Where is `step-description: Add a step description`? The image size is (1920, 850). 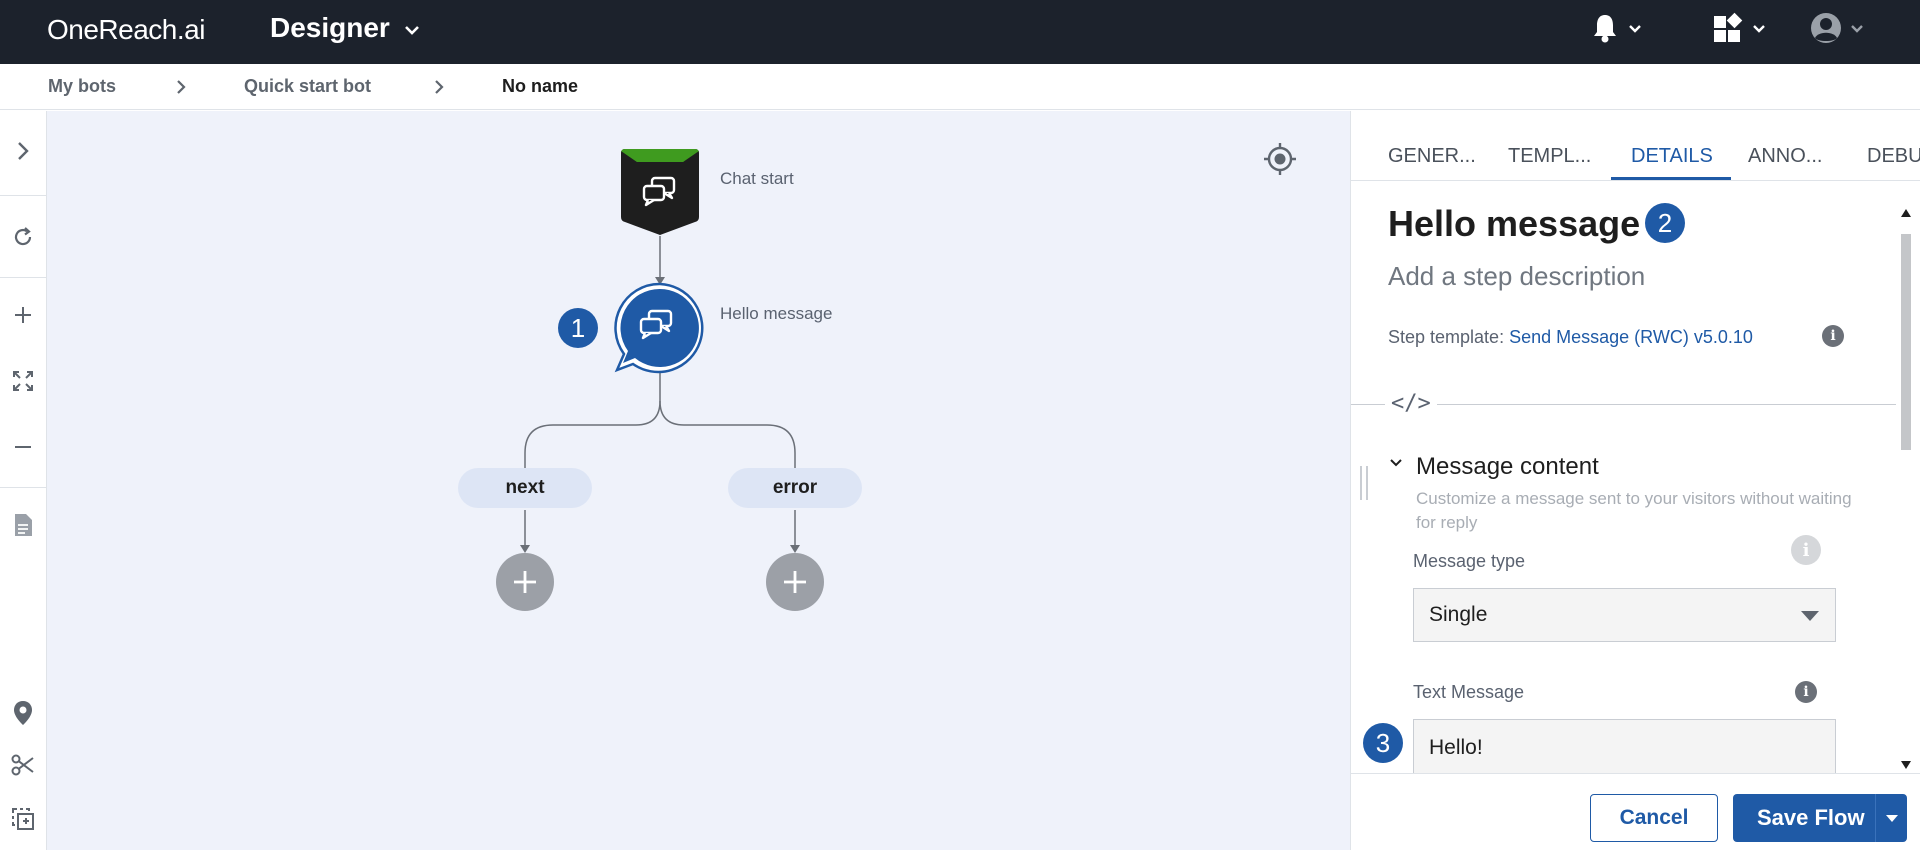
step-description: Add a step description is located at coordinates (1516, 276).